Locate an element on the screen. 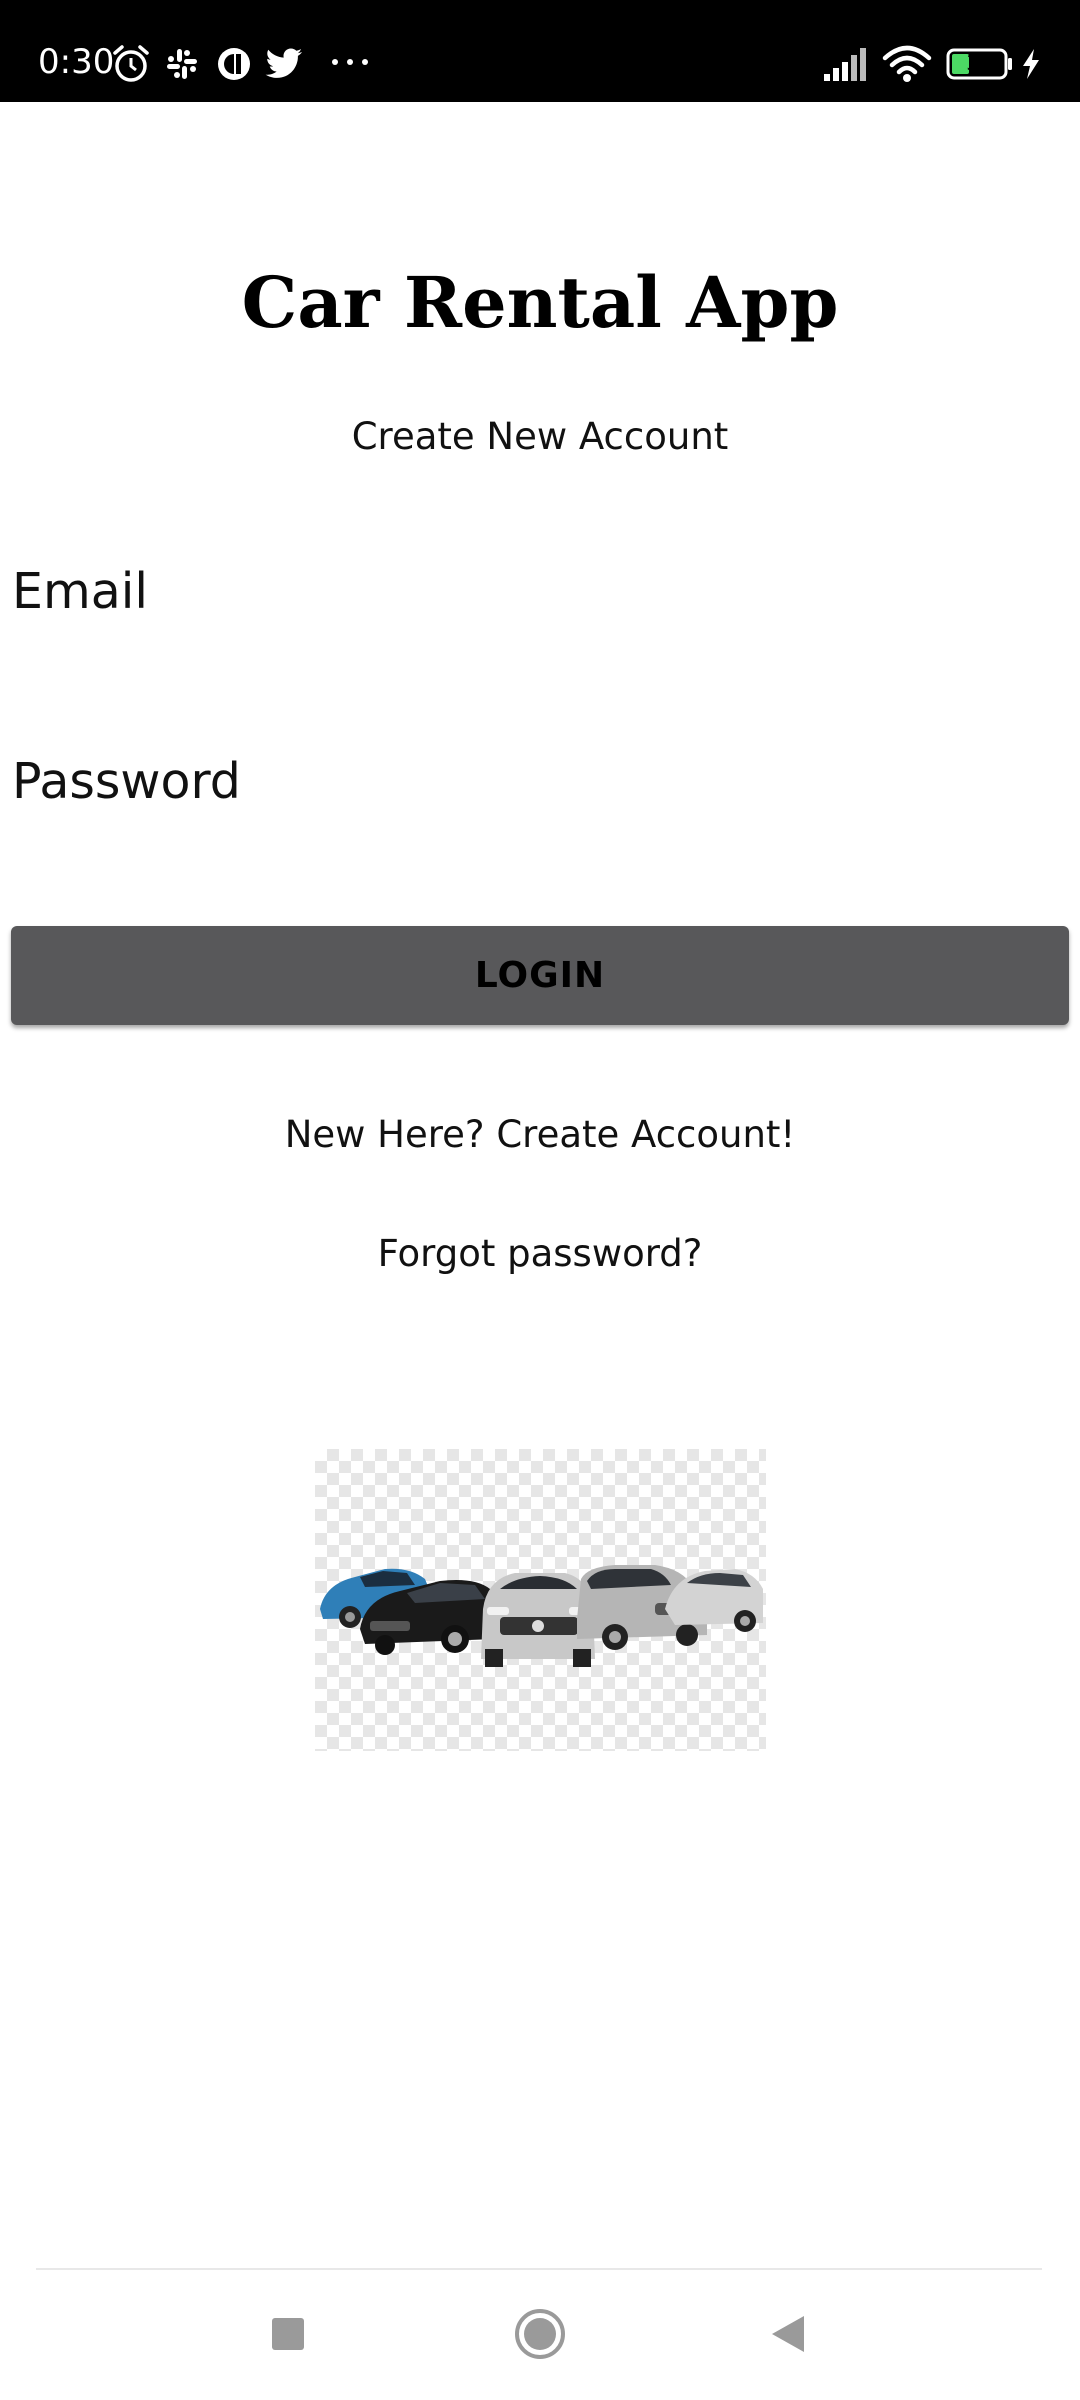 This screenshot has height=2400, width=1080. alarm-icon is located at coordinates (131, 63).